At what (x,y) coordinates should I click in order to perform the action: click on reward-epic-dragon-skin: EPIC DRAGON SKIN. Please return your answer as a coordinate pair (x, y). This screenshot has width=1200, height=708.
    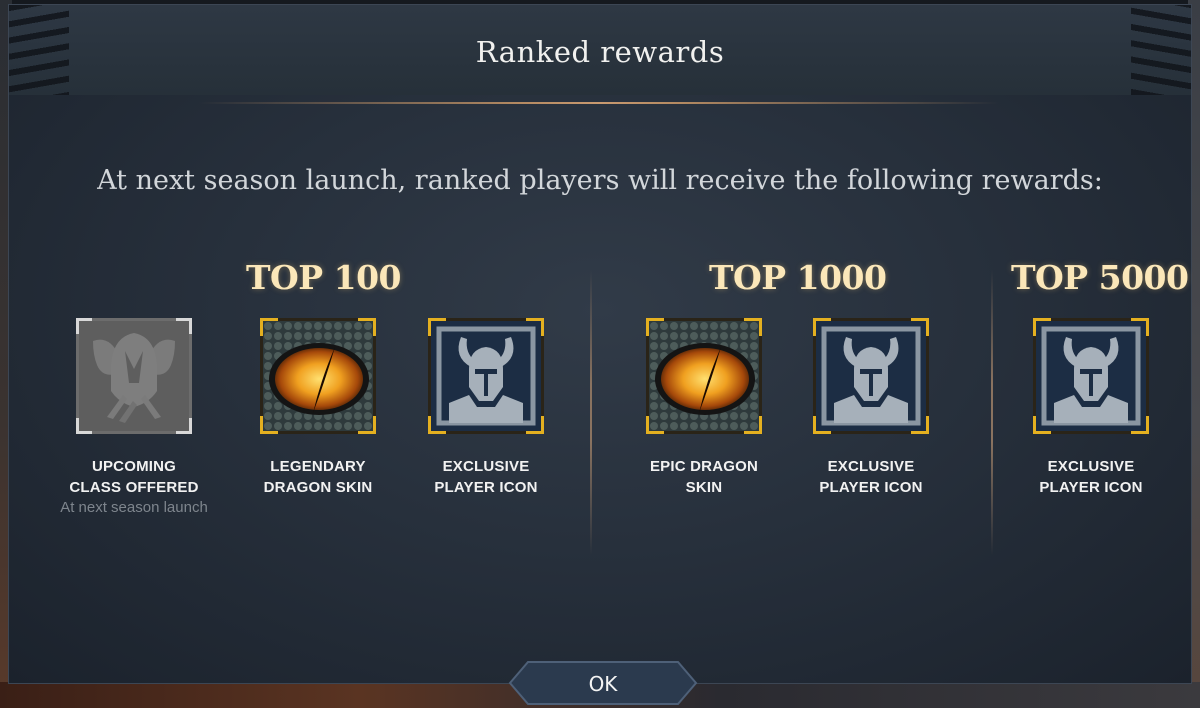
    Looking at the image, I should click on (704, 408).